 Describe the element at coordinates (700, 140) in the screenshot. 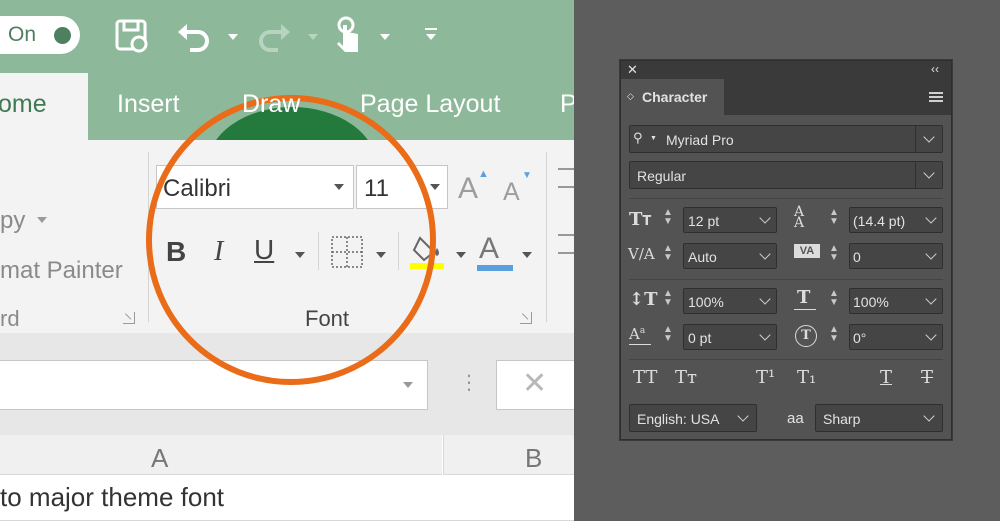

I see `font-family-value: Myriad Pro` at that location.